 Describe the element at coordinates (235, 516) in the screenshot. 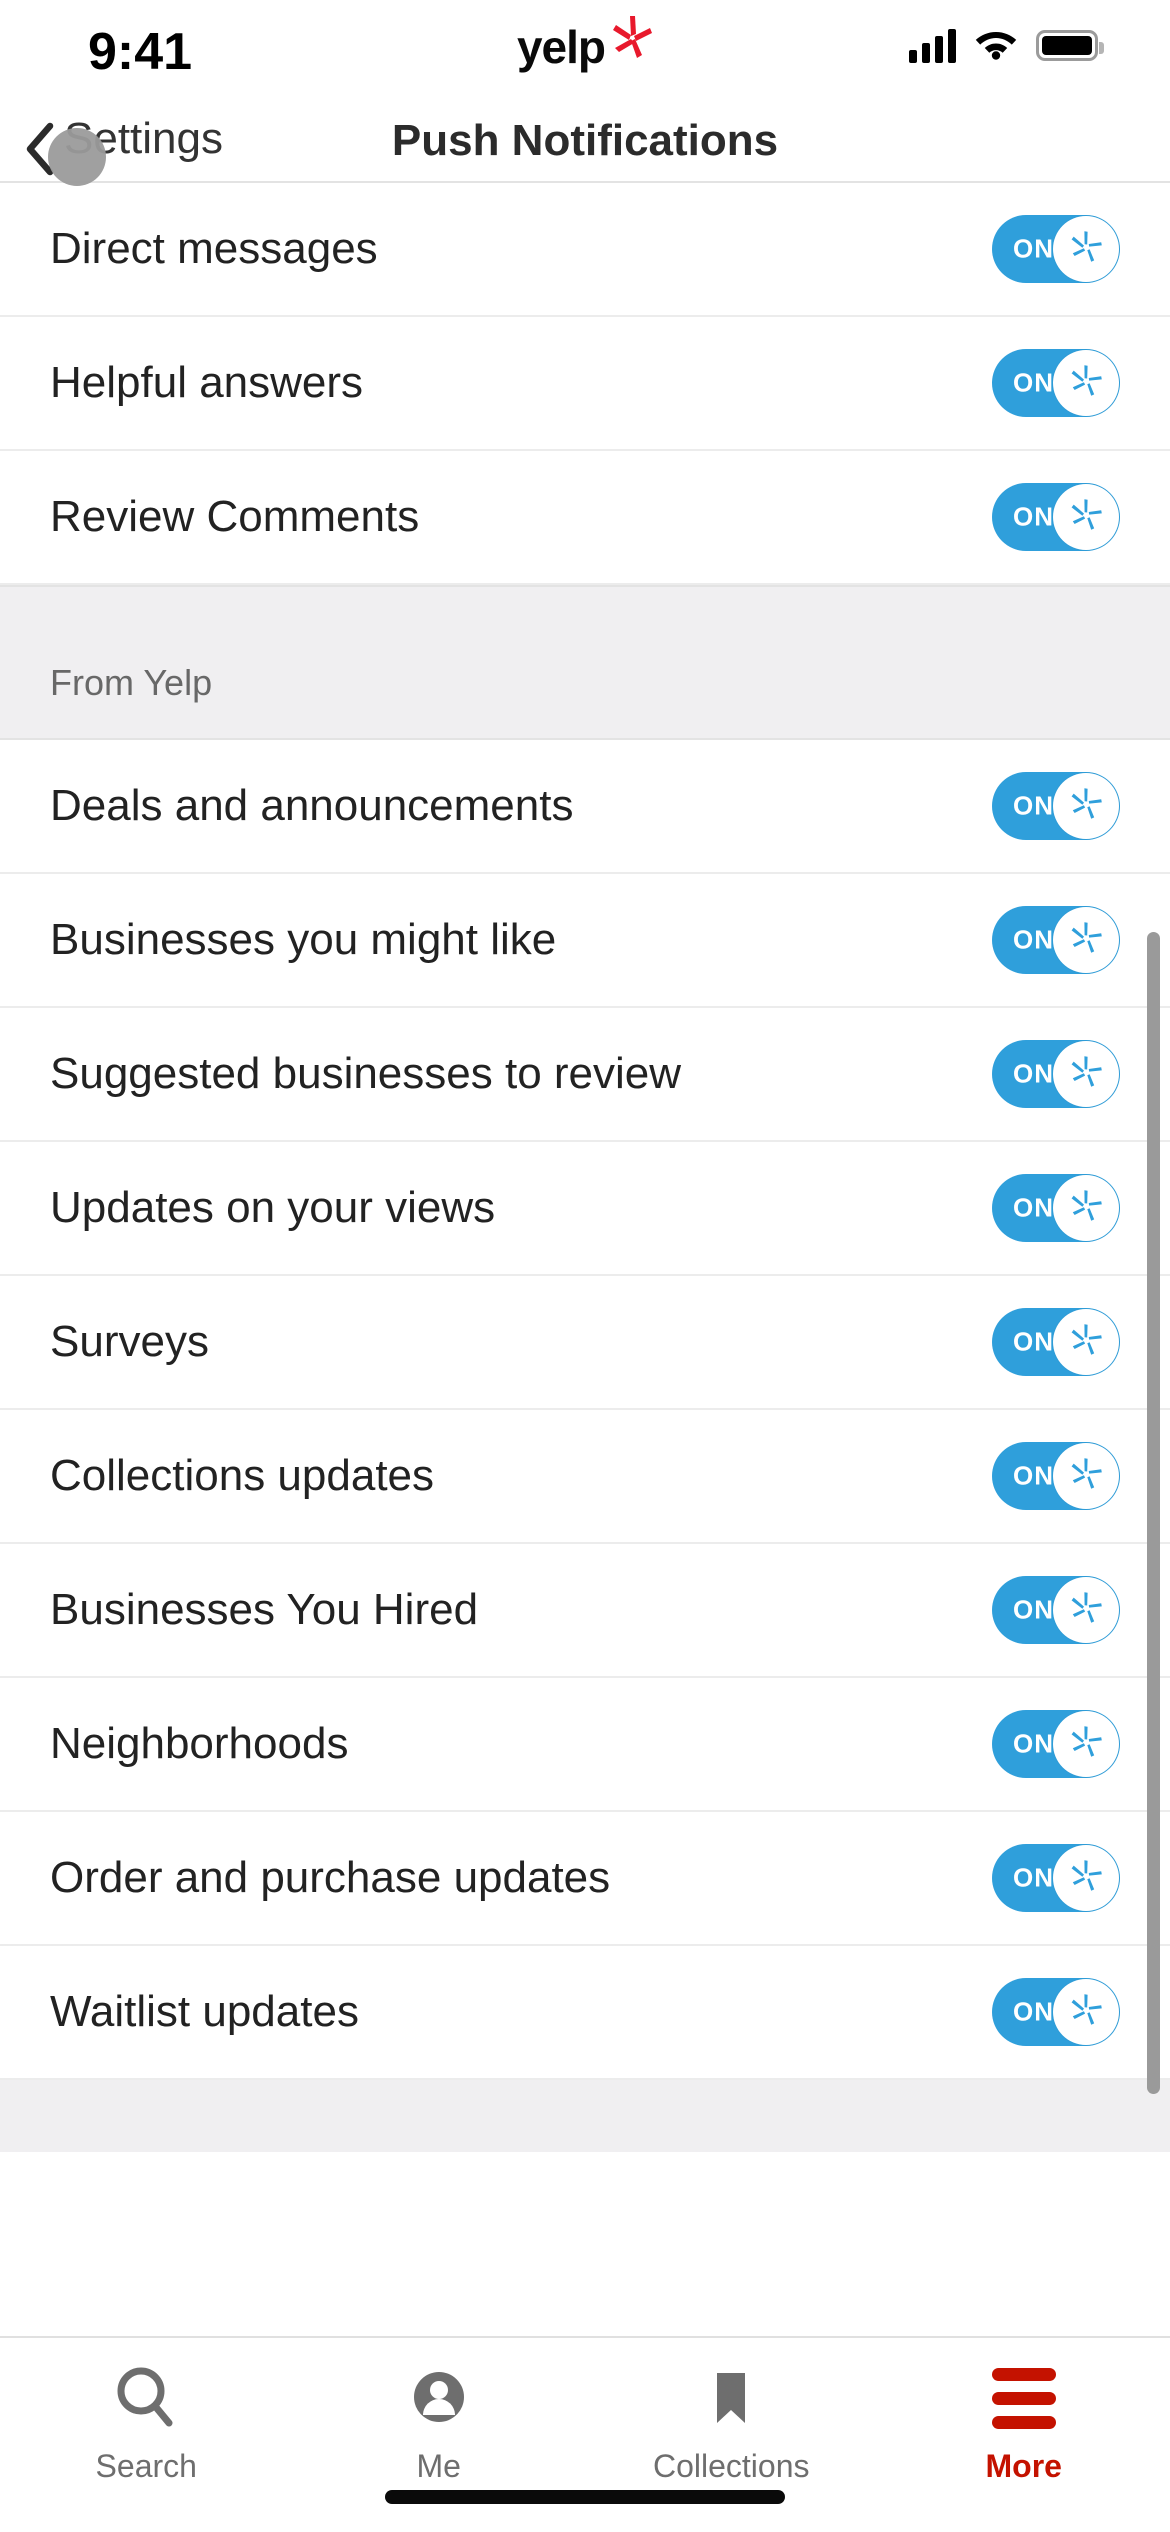

I see `settings-row-label: Review Comments` at that location.